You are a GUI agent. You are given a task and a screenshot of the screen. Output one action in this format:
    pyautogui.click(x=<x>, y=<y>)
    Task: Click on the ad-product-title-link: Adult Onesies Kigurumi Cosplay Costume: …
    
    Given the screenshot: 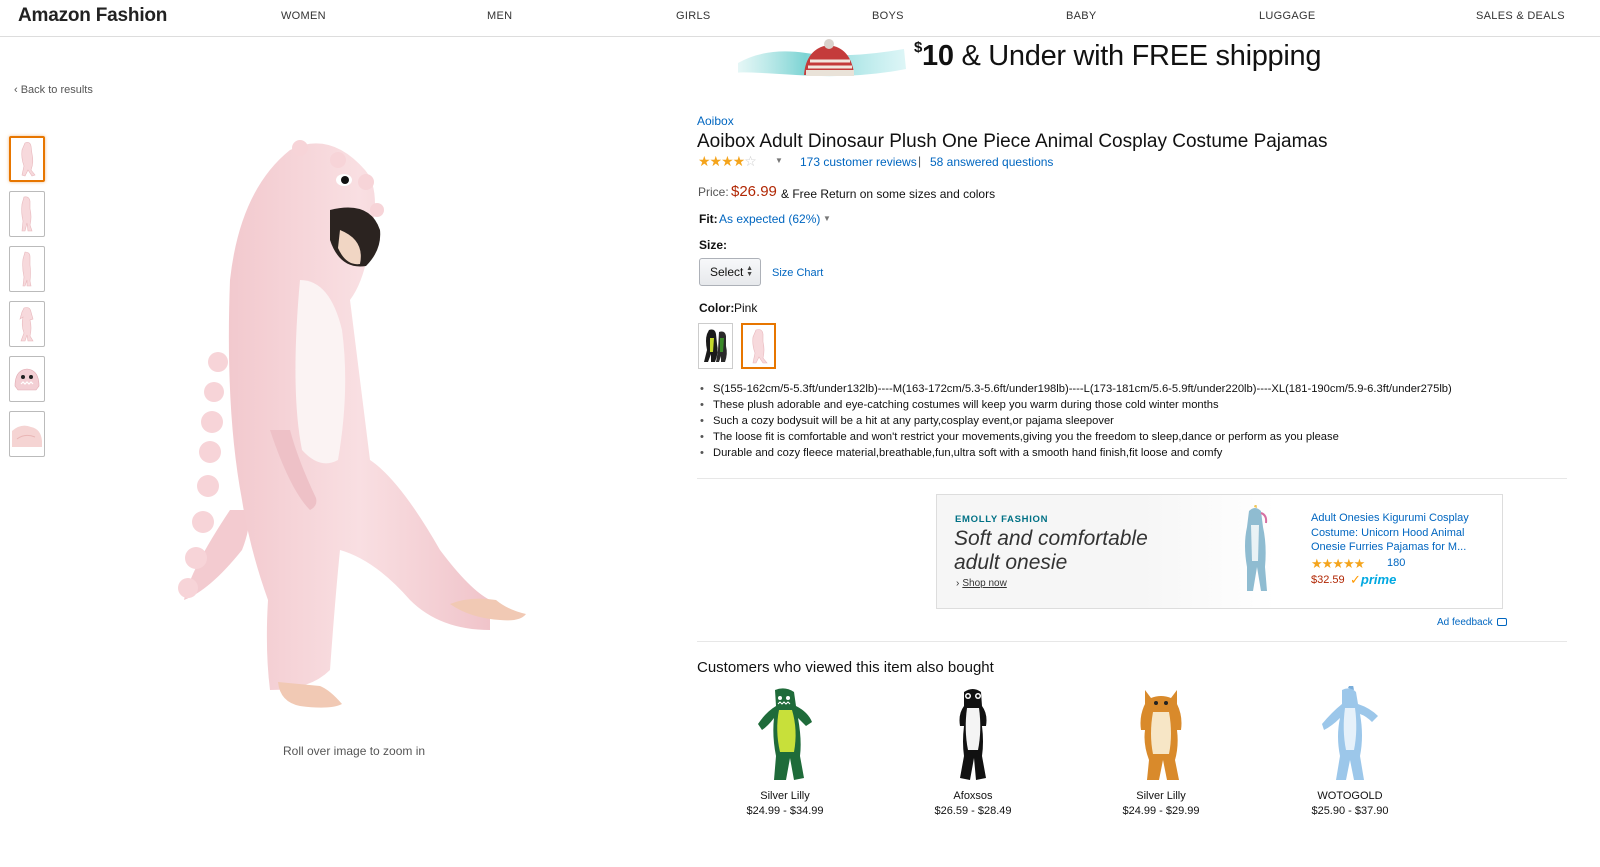 What is the action you would take?
    pyautogui.click(x=1398, y=533)
    